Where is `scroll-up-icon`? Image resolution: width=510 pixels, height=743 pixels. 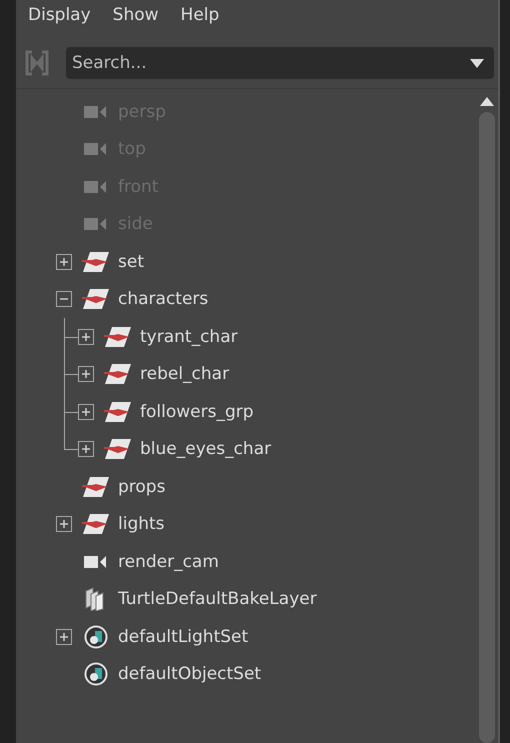
scroll-up-icon is located at coordinates (487, 101).